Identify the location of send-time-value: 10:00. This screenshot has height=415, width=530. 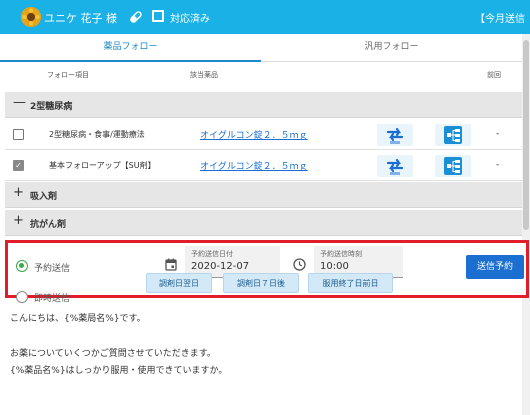
(334, 266).